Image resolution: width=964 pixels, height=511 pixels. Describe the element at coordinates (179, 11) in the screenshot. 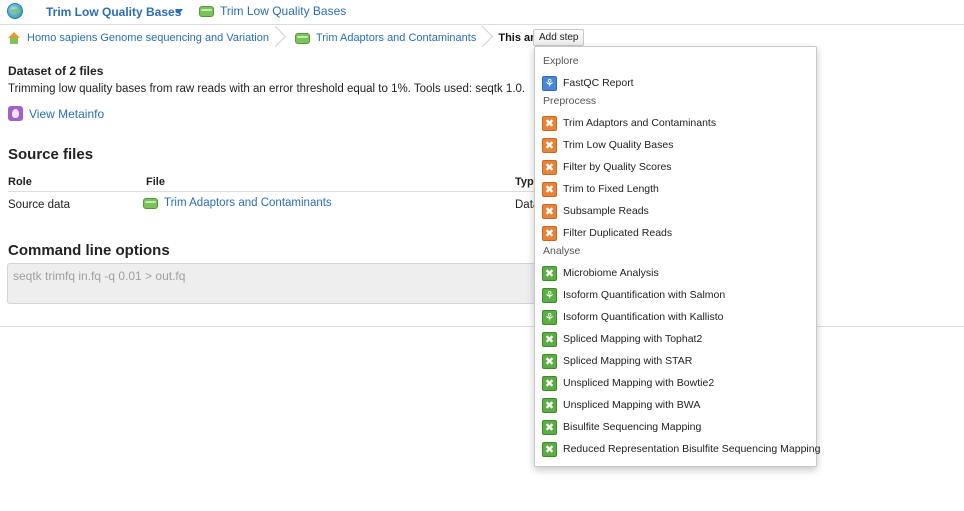

I see `chevron-down-icon` at that location.